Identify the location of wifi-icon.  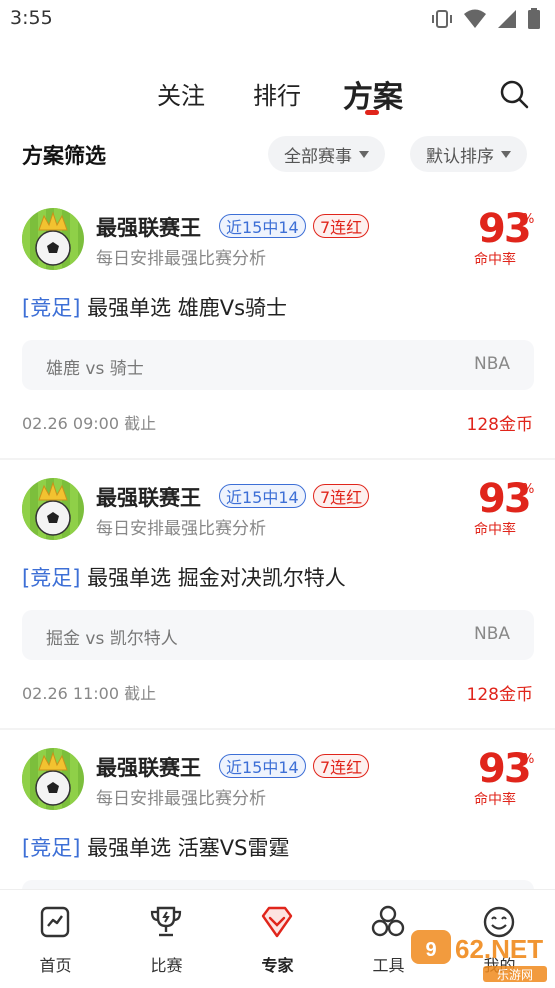
(475, 18).